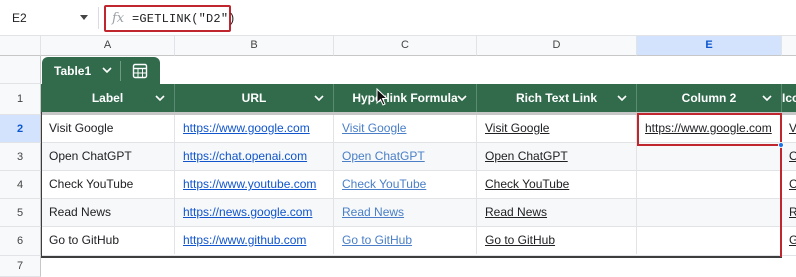 Image resolution: width=796 pixels, height=277 pixels. I want to click on cell-d5: Read News, so click(557, 212).